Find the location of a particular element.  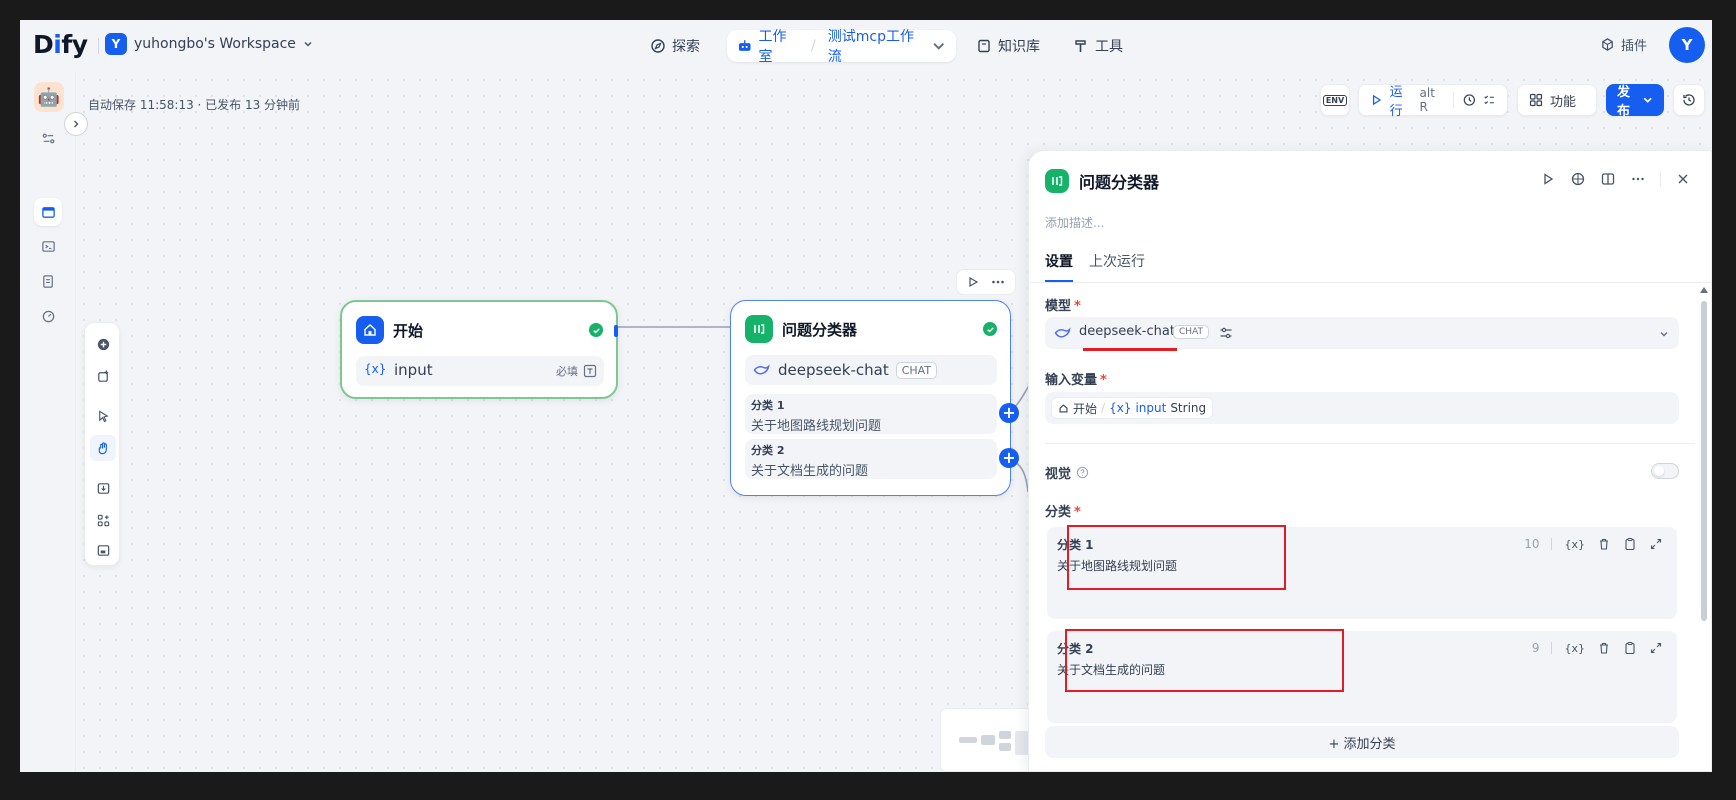

terminal-icon is located at coordinates (48, 246).